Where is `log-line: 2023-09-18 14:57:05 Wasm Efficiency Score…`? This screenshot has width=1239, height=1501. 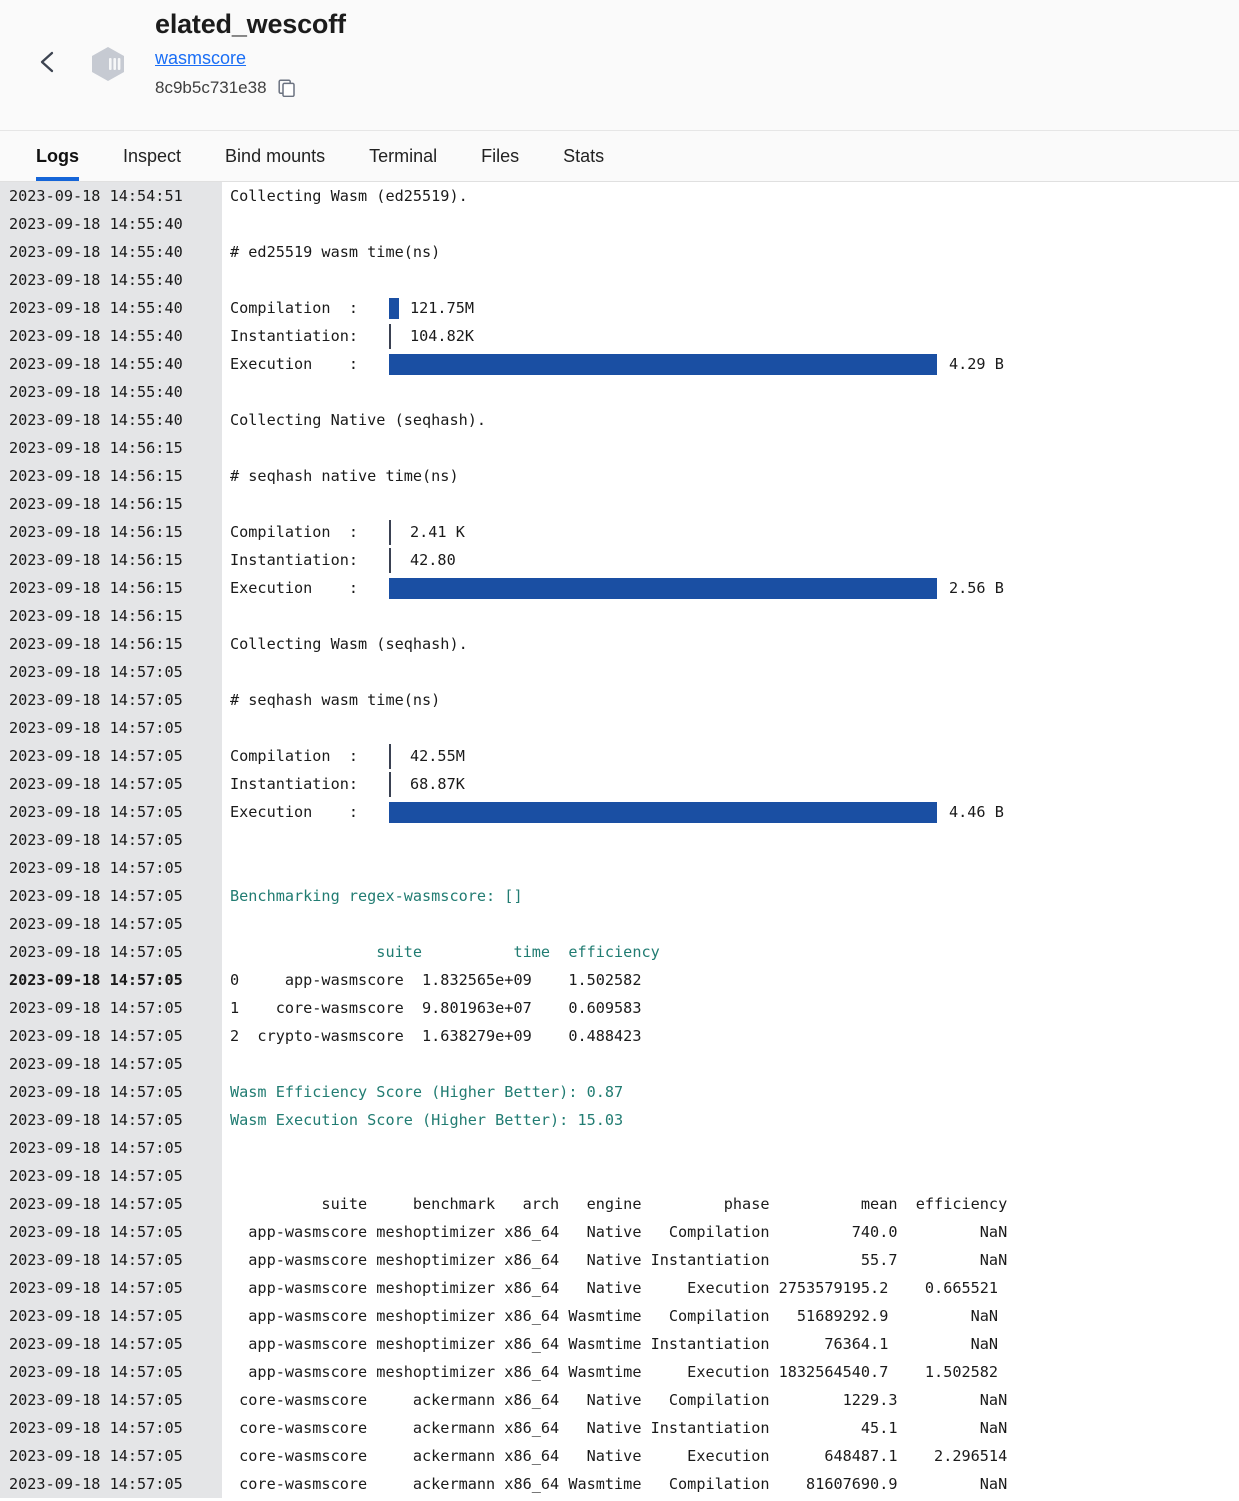
log-line: 2023-09-18 14:57:05 Wasm Efficiency Score… is located at coordinates (619, 1092).